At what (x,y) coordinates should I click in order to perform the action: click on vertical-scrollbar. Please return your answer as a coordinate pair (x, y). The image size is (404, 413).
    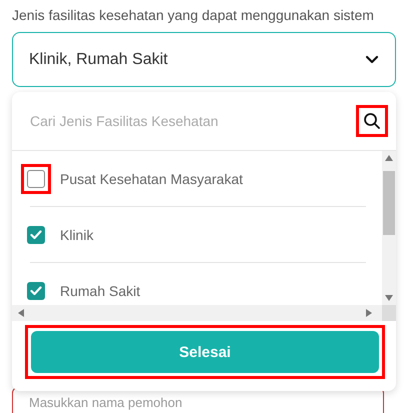
    Looking at the image, I should click on (389, 228).